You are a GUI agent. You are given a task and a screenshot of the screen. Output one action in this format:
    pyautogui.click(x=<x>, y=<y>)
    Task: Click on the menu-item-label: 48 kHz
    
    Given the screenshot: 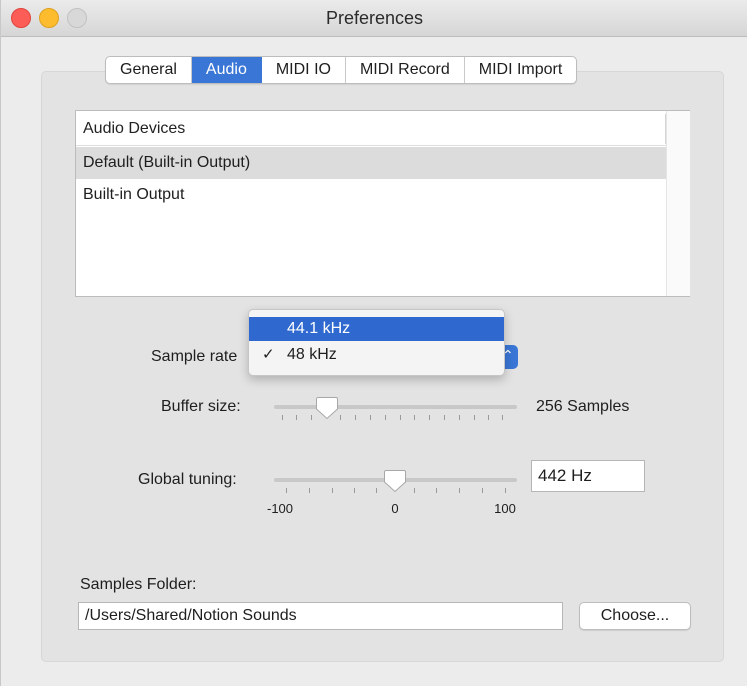 What is the action you would take?
    pyautogui.click(x=312, y=354)
    